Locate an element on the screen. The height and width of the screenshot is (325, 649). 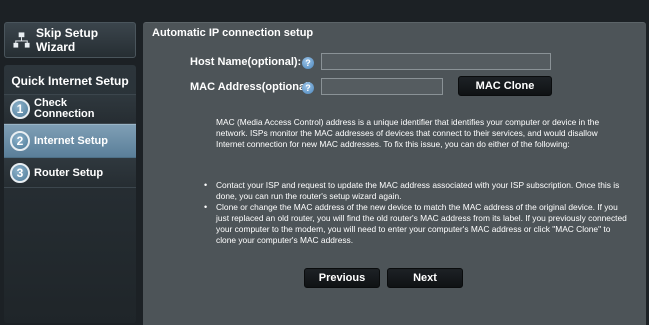
sidebar-item-label: Router Setup is located at coordinates (69, 172).